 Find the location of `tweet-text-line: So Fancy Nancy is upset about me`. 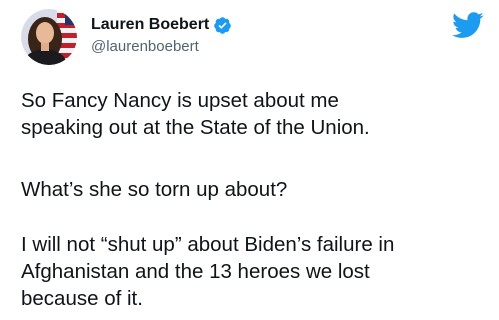

tweet-text-line: So Fancy Nancy is upset about me is located at coordinates (180, 100).